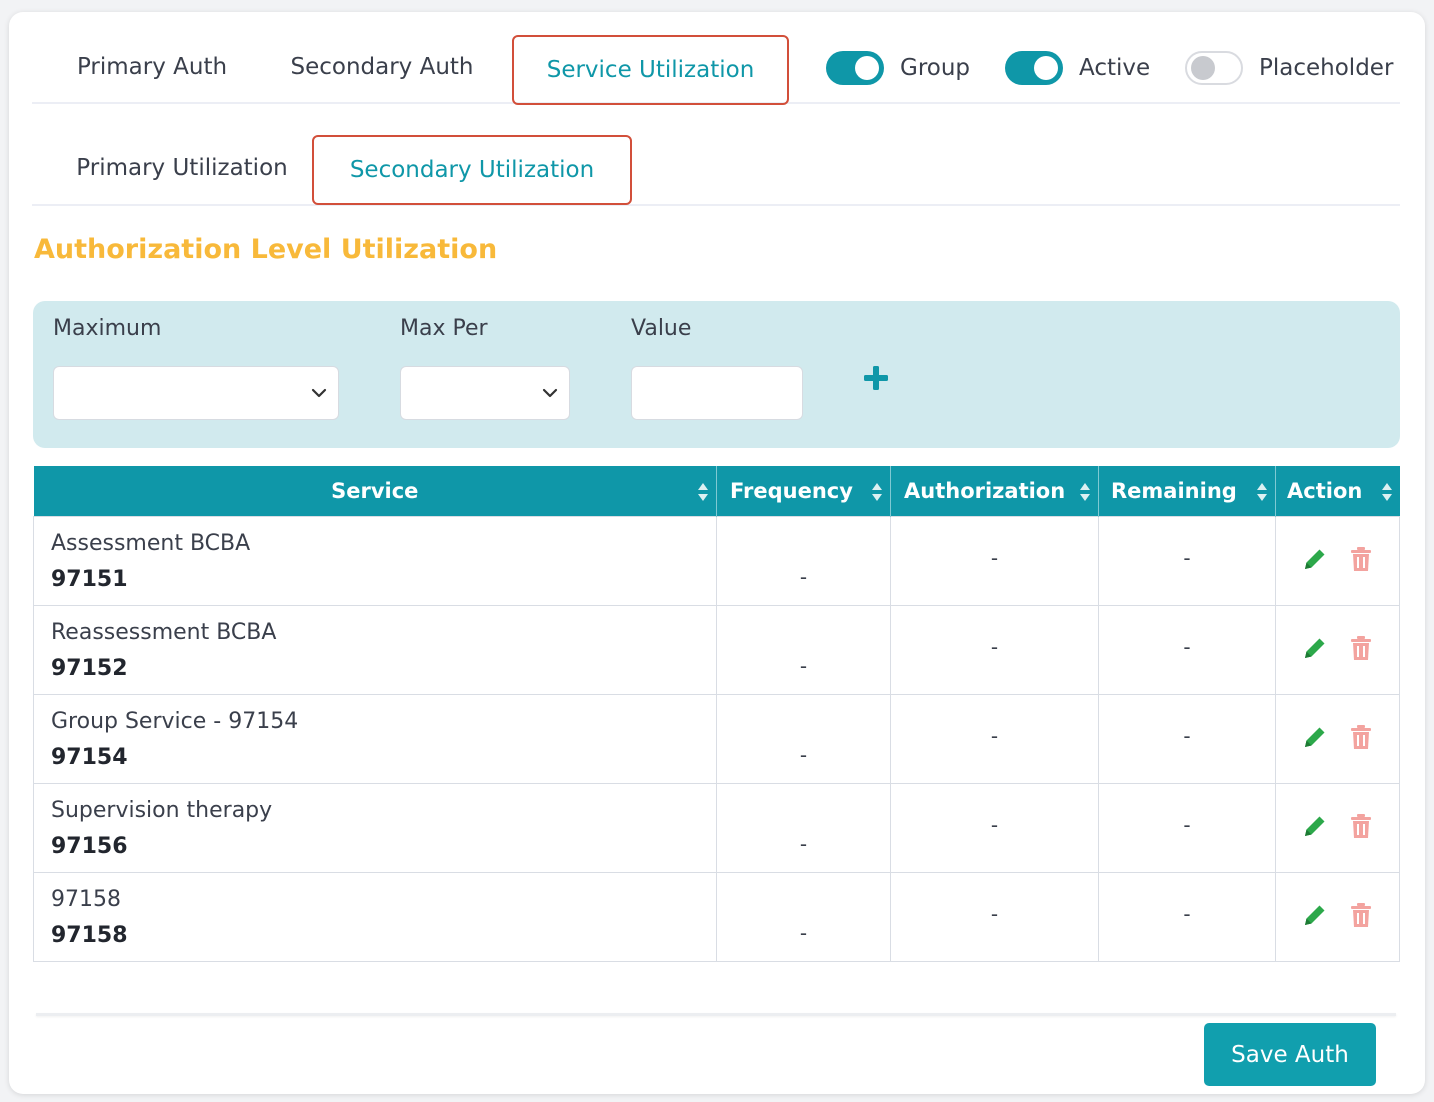 Image resolution: width=1434 pixels, height=1102 pixels. I want to click on group-switch, so click(855, 68).